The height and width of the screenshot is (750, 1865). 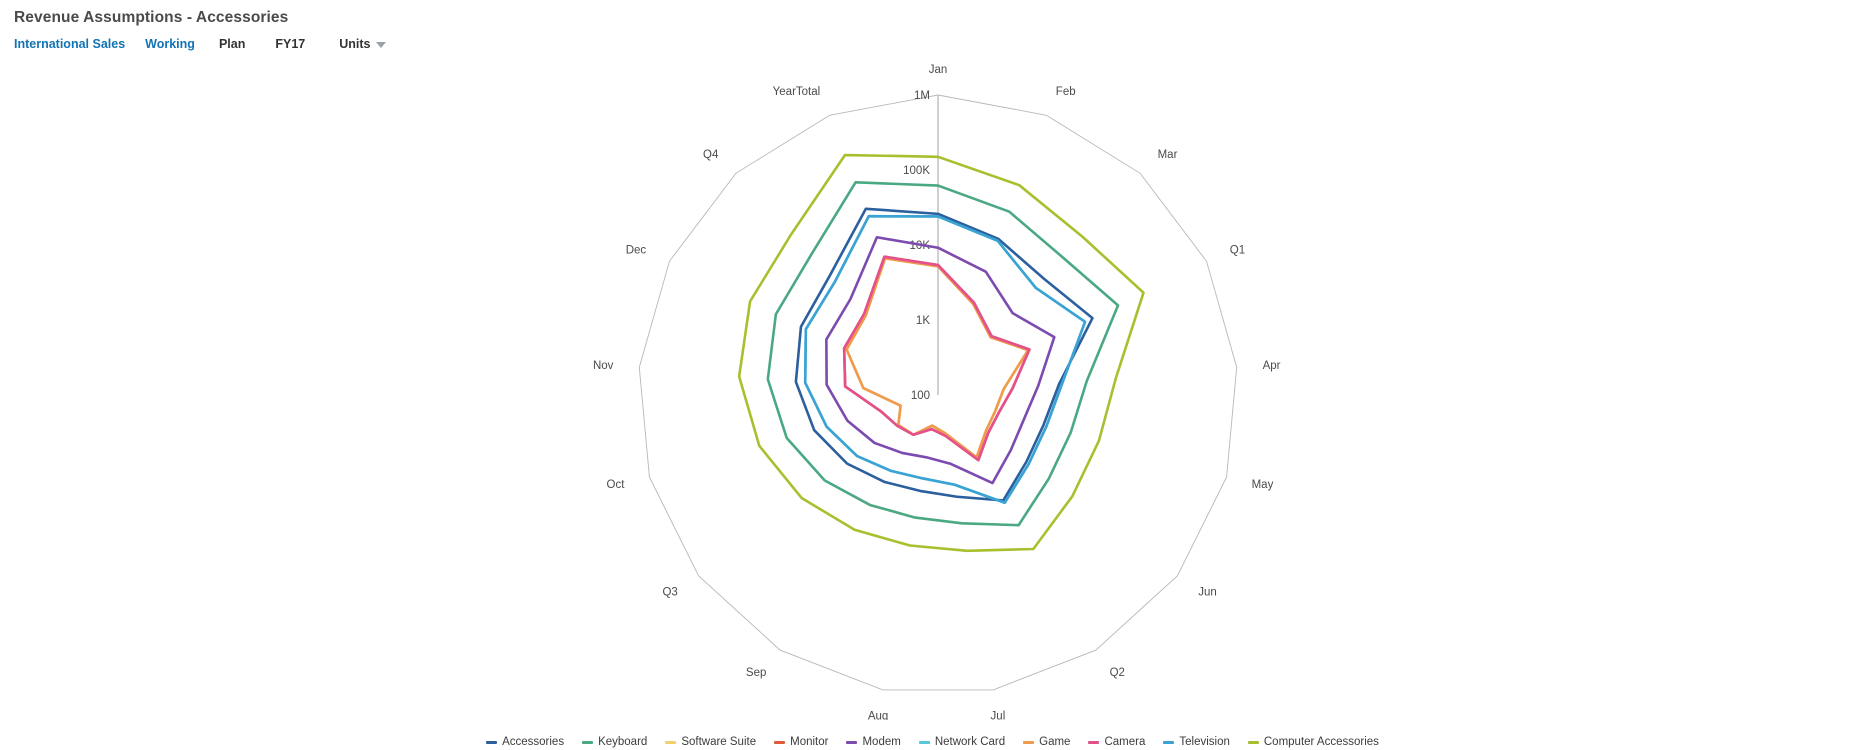 I want to click on legend-item-label: Modem, so click(x=881, y=742).